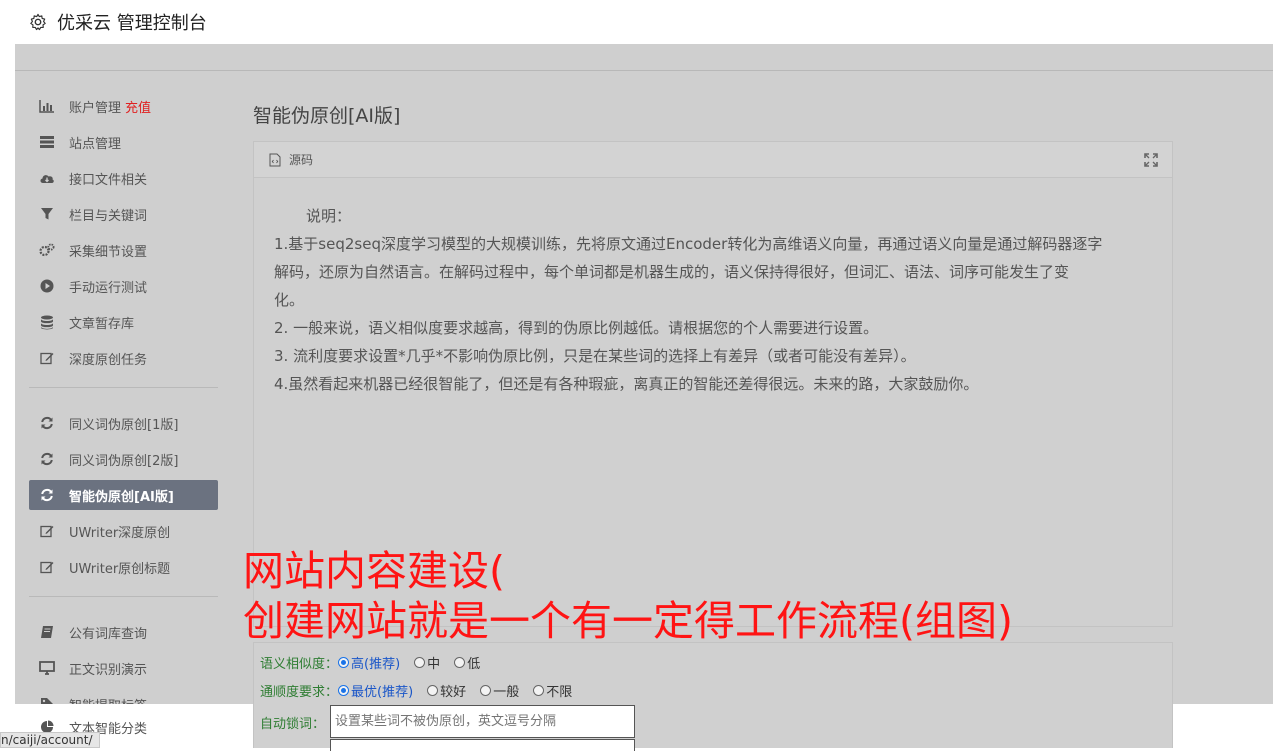 The image size is (1287, 751). I want to click on gears-icon, so click(47, 250).